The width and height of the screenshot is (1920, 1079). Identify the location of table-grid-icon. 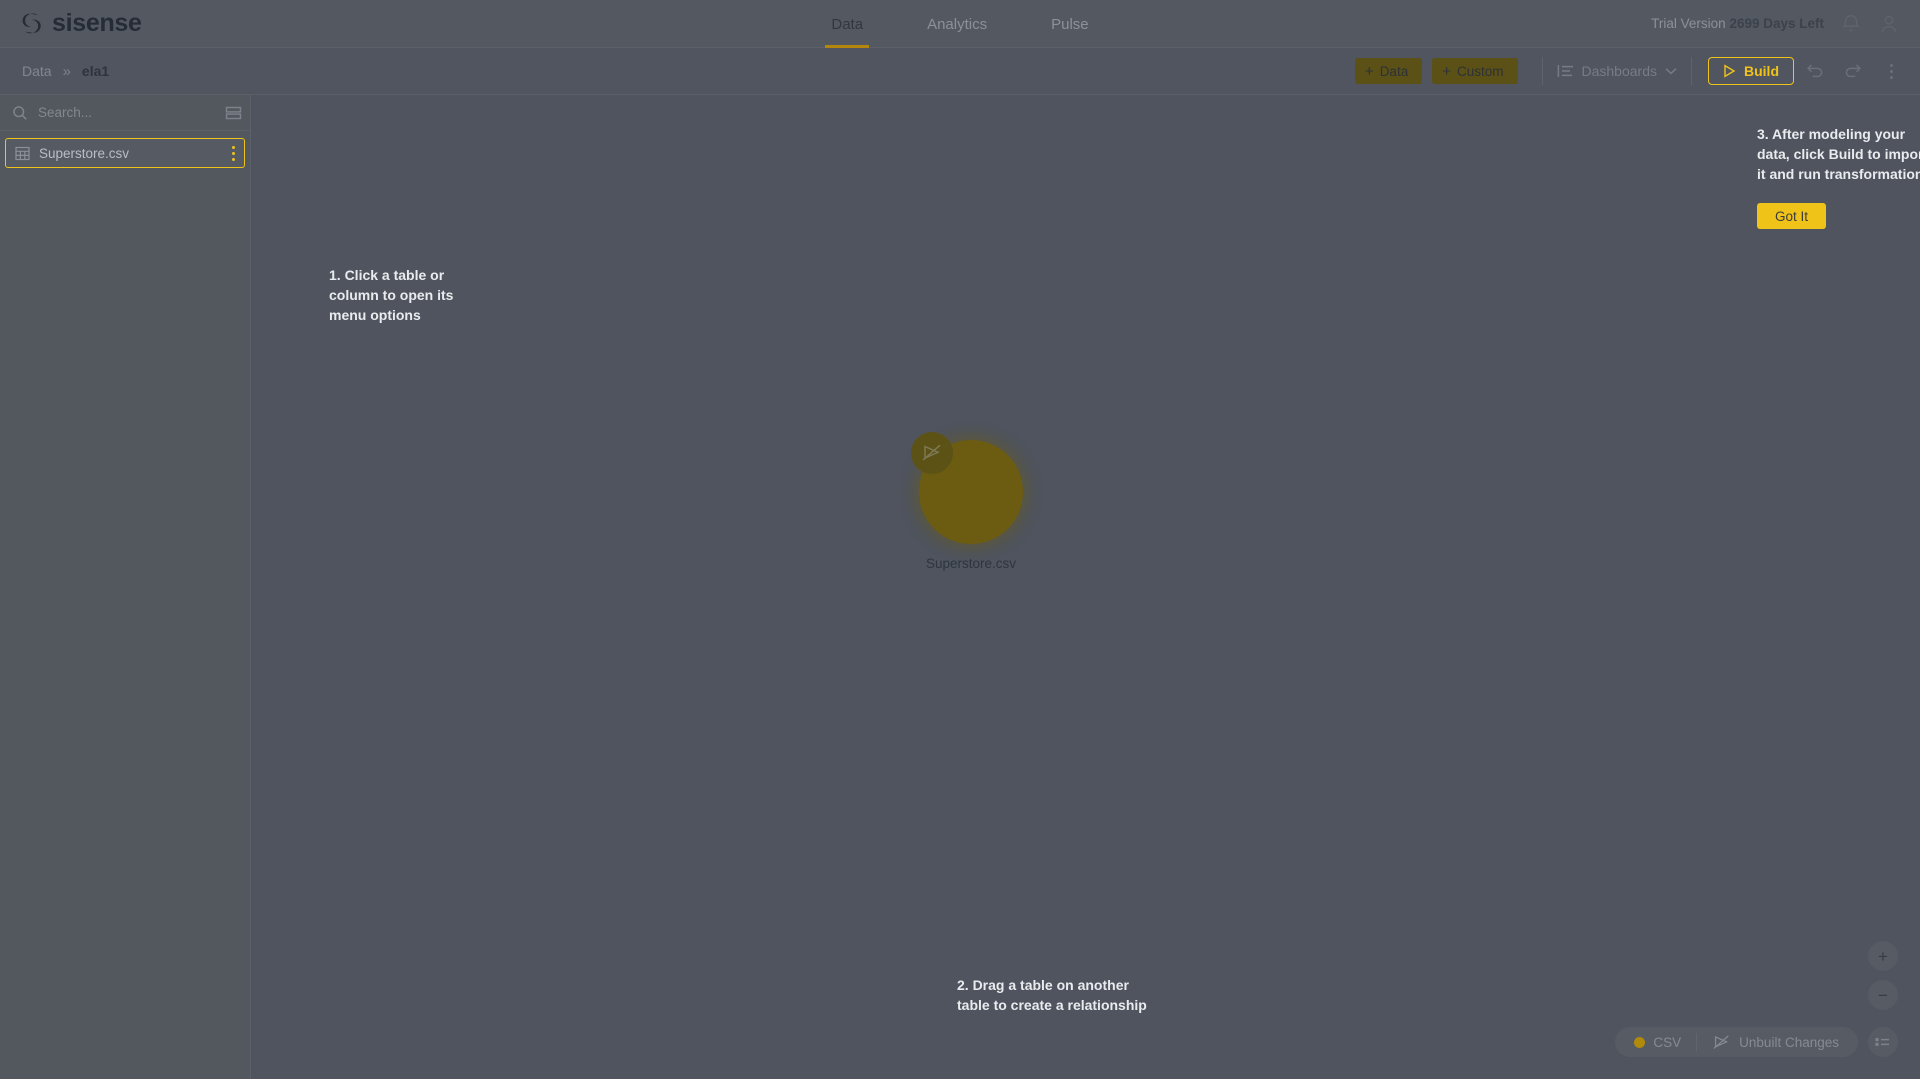
(22, 153).